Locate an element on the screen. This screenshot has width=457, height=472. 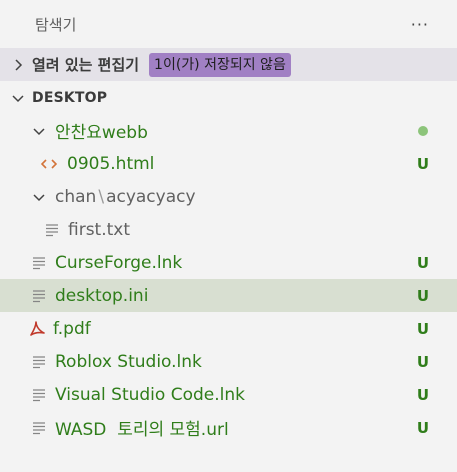
tree-file-wasd-url: WASD 토리의 모험.url U is located at coordinates (228, 427).